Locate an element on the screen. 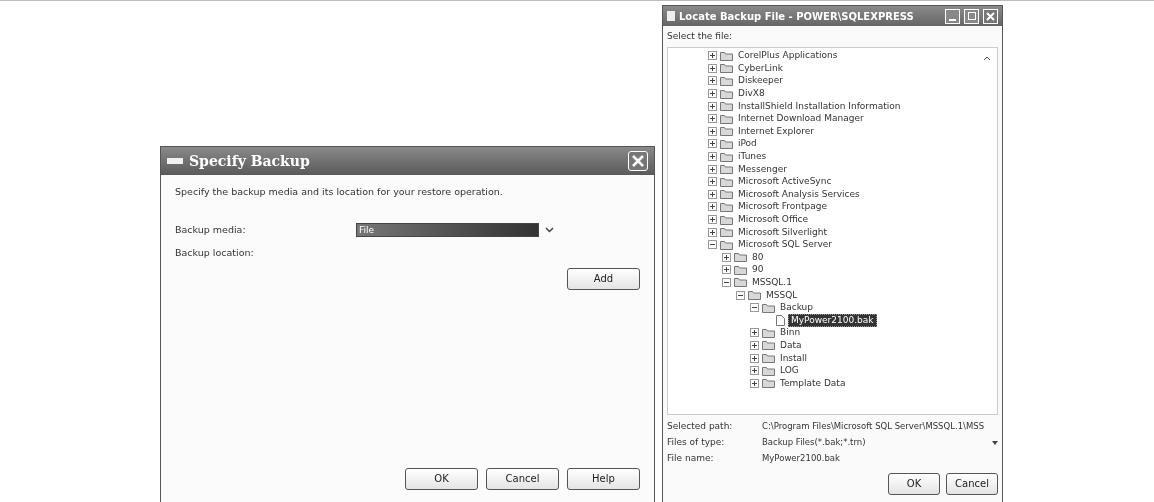 The height and width of the screenshot is (502, 1154). tree-item: Microsoft Frontpage is located at coordinates (783, 207).